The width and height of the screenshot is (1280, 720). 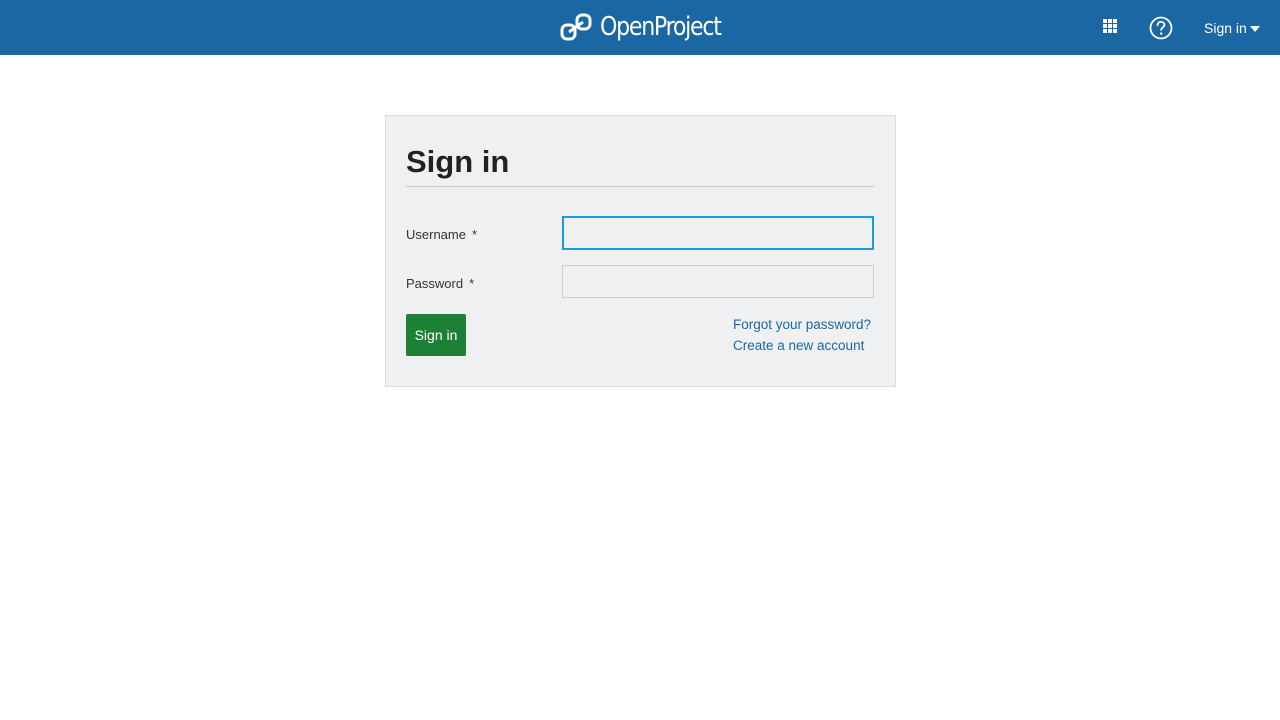 I want to click on signin-menu-label: Sign in, so click(x=1225, y=28).